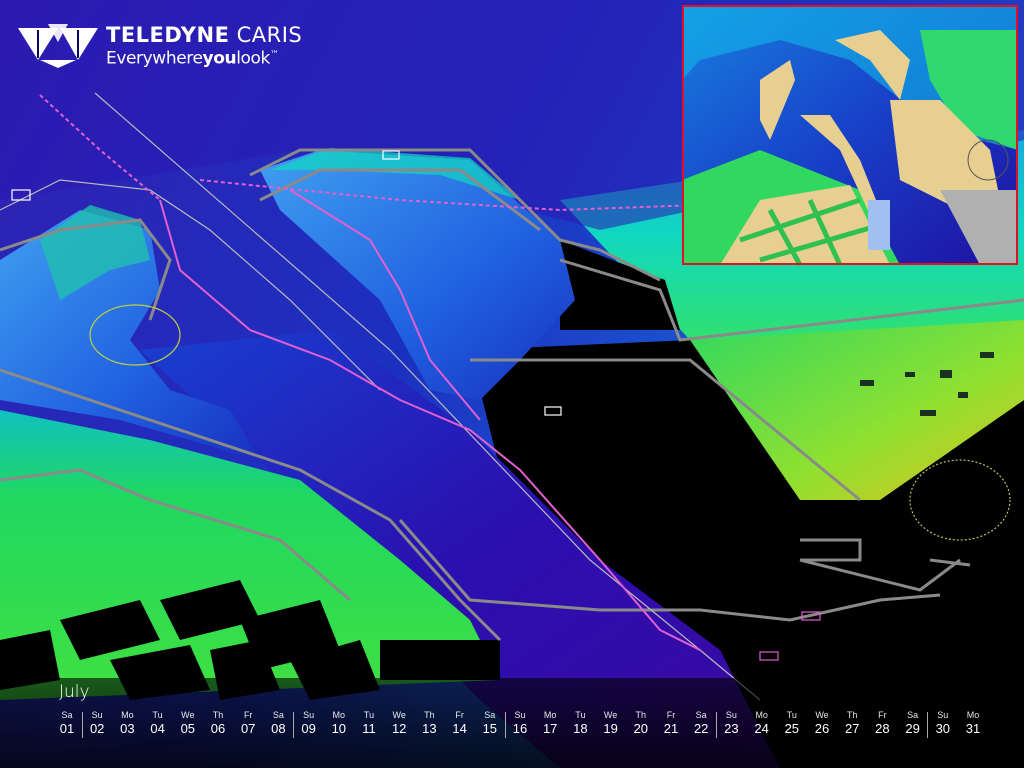  I want to click on calendar-day: Th 20, so click(641, 724).